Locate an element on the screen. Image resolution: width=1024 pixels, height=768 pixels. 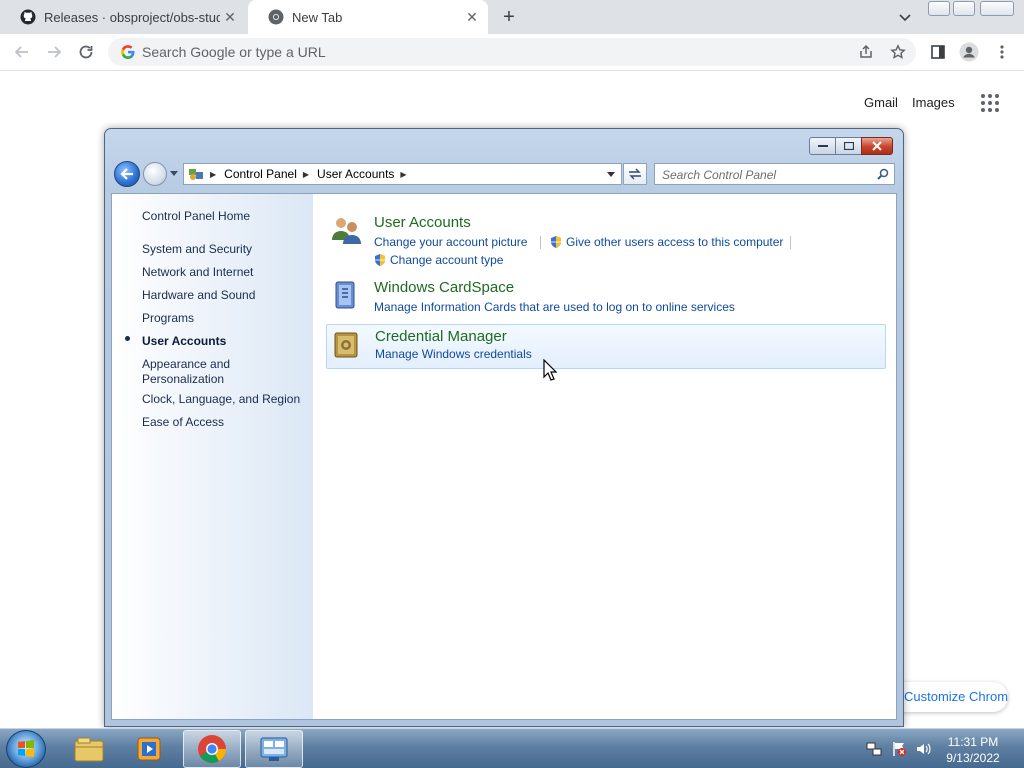
new-tab-button: + is located at coordinates (509, 17).